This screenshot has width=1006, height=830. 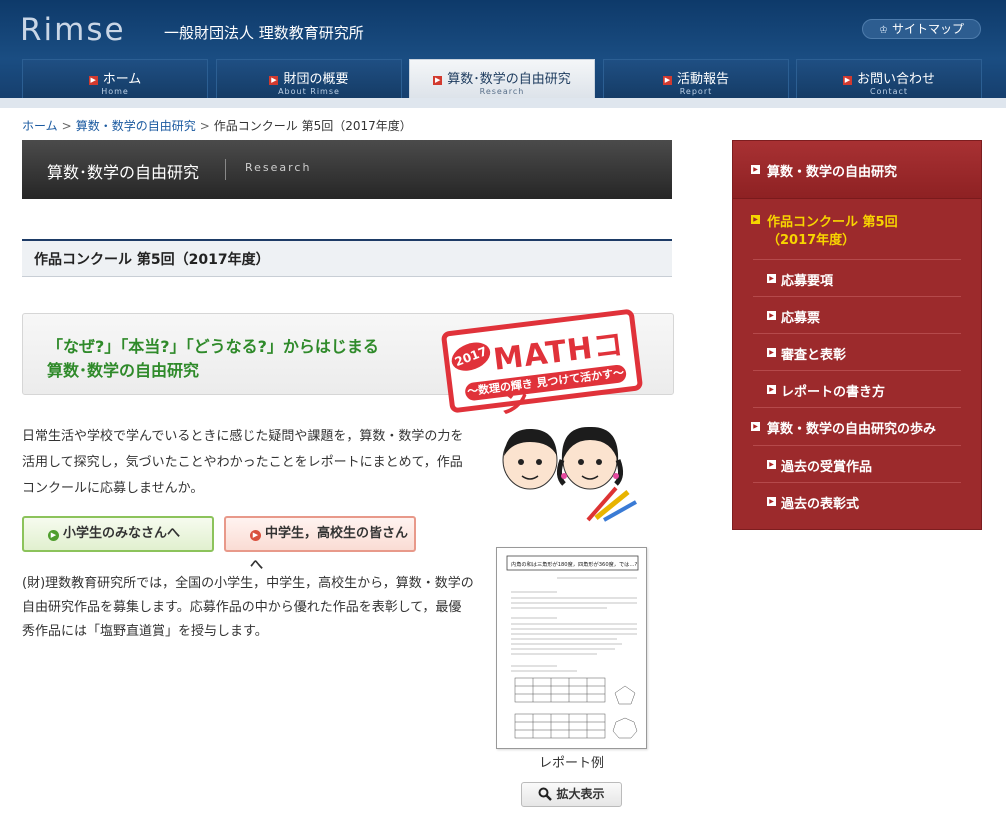 I want to click on sitemap-button: ♔ サイトマップ, so click(x=921, y=29).